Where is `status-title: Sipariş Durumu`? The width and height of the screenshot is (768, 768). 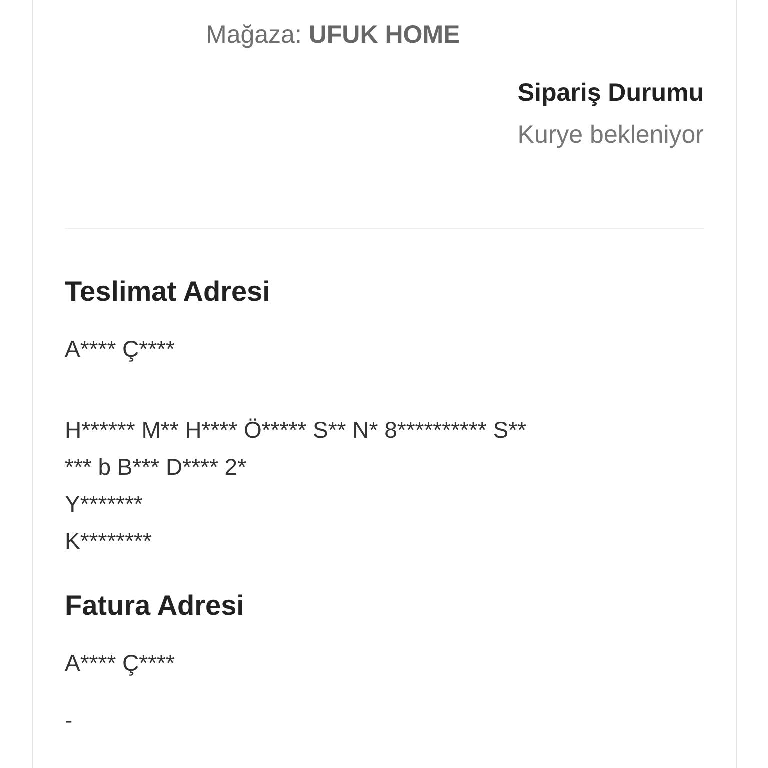
status-title: Sipariş Durumu is located at coordinates (611, 93).